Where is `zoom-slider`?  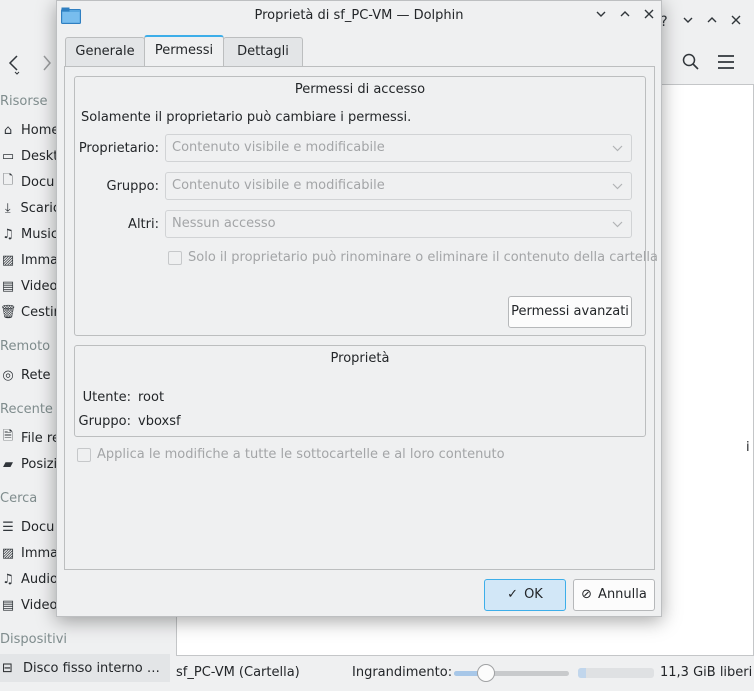
zoom-slider is located at coordinates (511, 673).